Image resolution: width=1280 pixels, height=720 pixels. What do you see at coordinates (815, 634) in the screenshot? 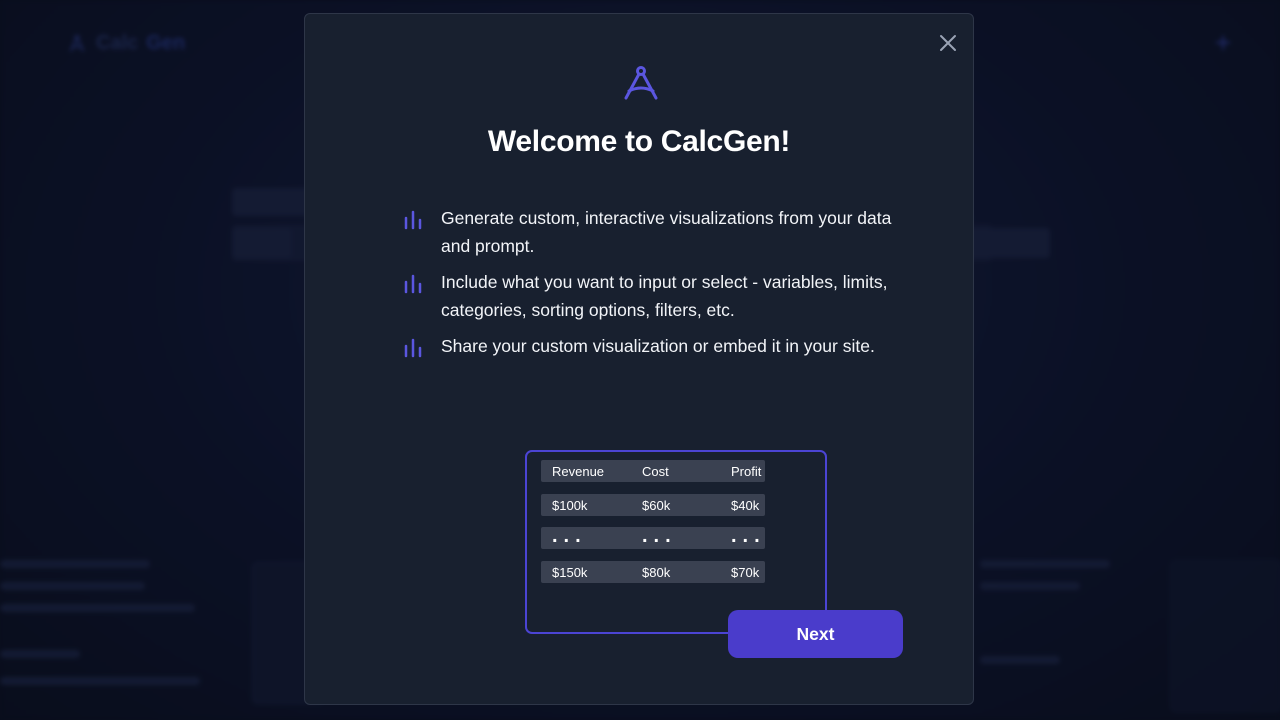
I see `next-button: Next` at bounding box center [815, 634].